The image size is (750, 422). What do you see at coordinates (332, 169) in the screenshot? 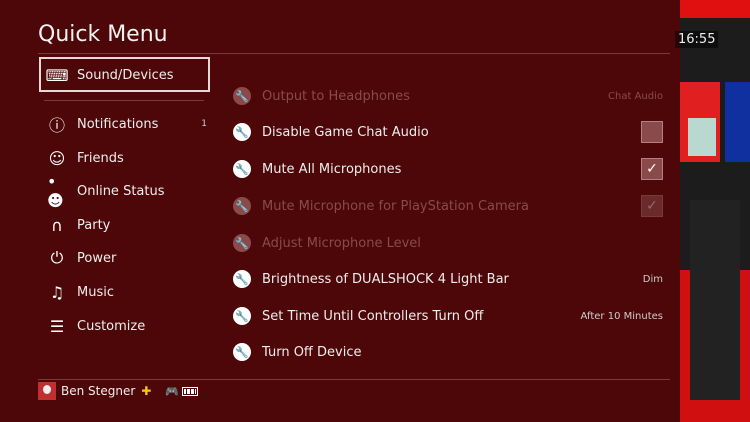
I see `setting-label: Mute All Microphones` at bounding box center [332, 169].